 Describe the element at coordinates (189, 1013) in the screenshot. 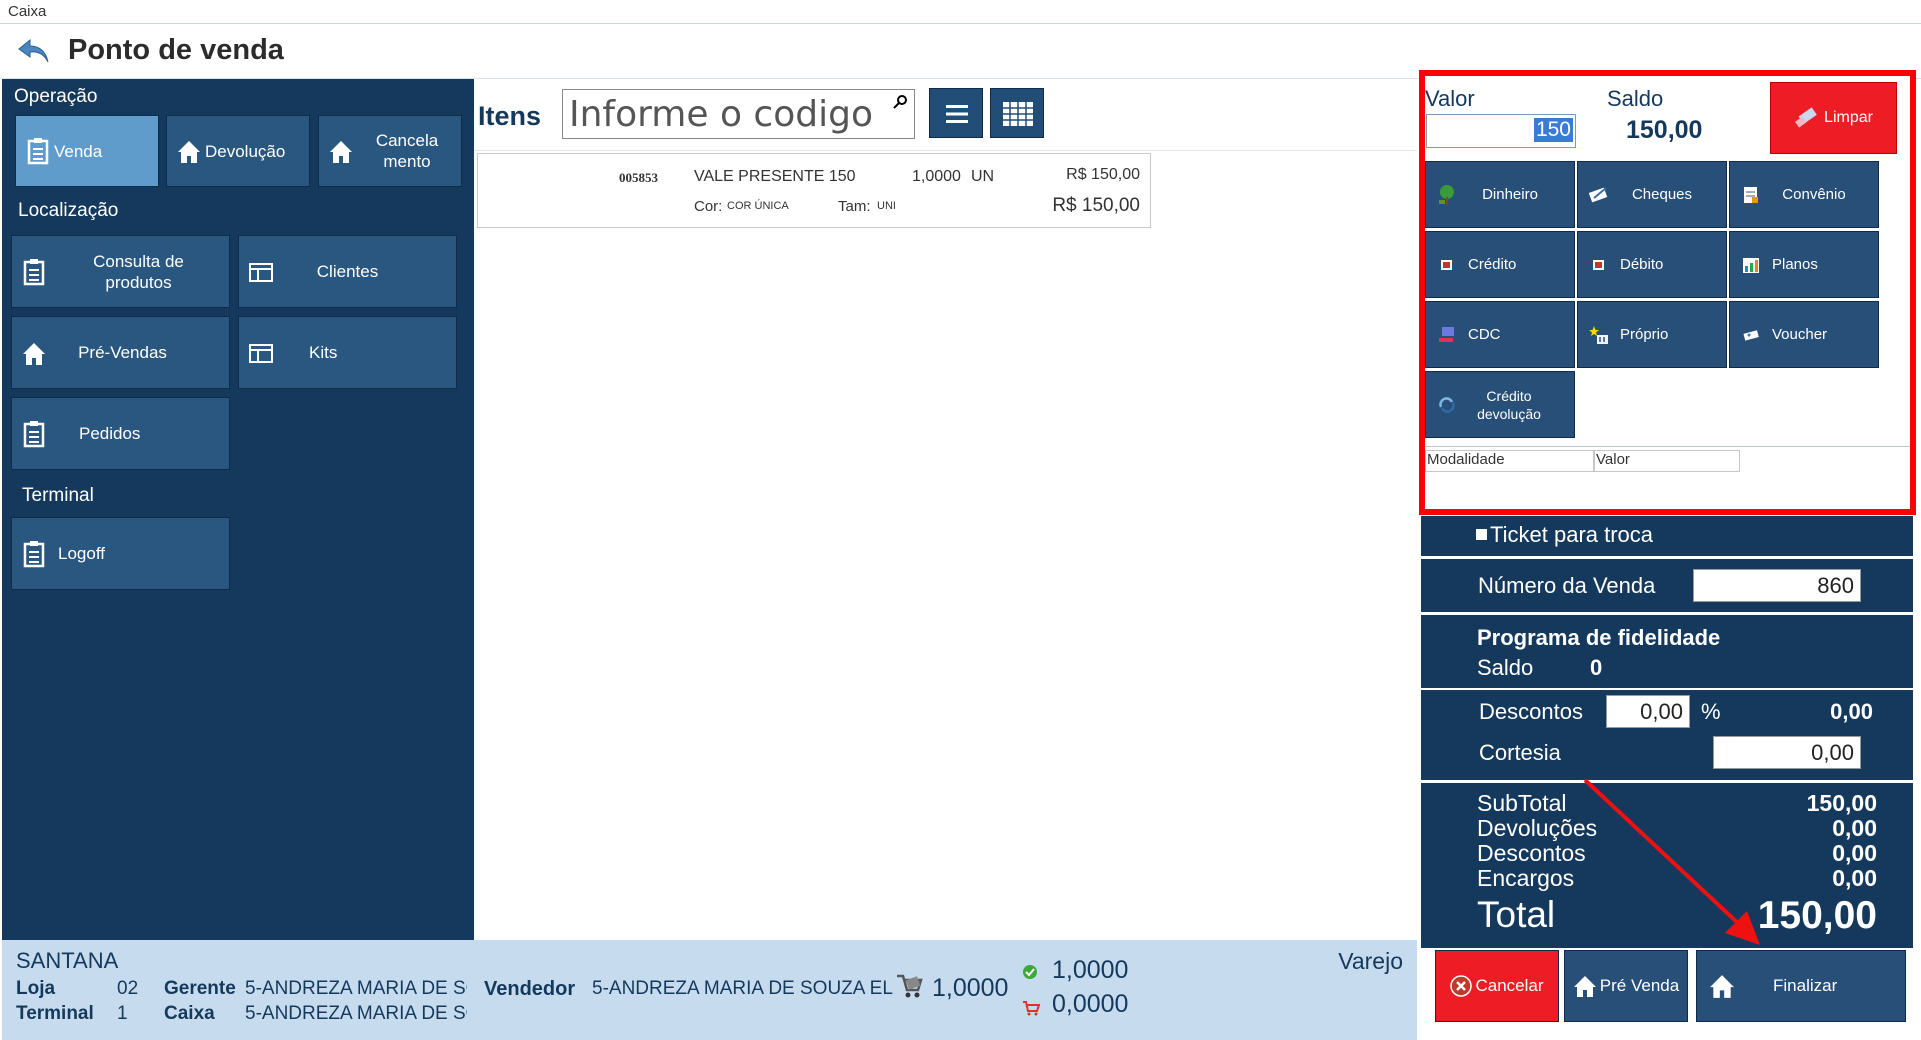

I see `caixa-label: Caixa` at that location.